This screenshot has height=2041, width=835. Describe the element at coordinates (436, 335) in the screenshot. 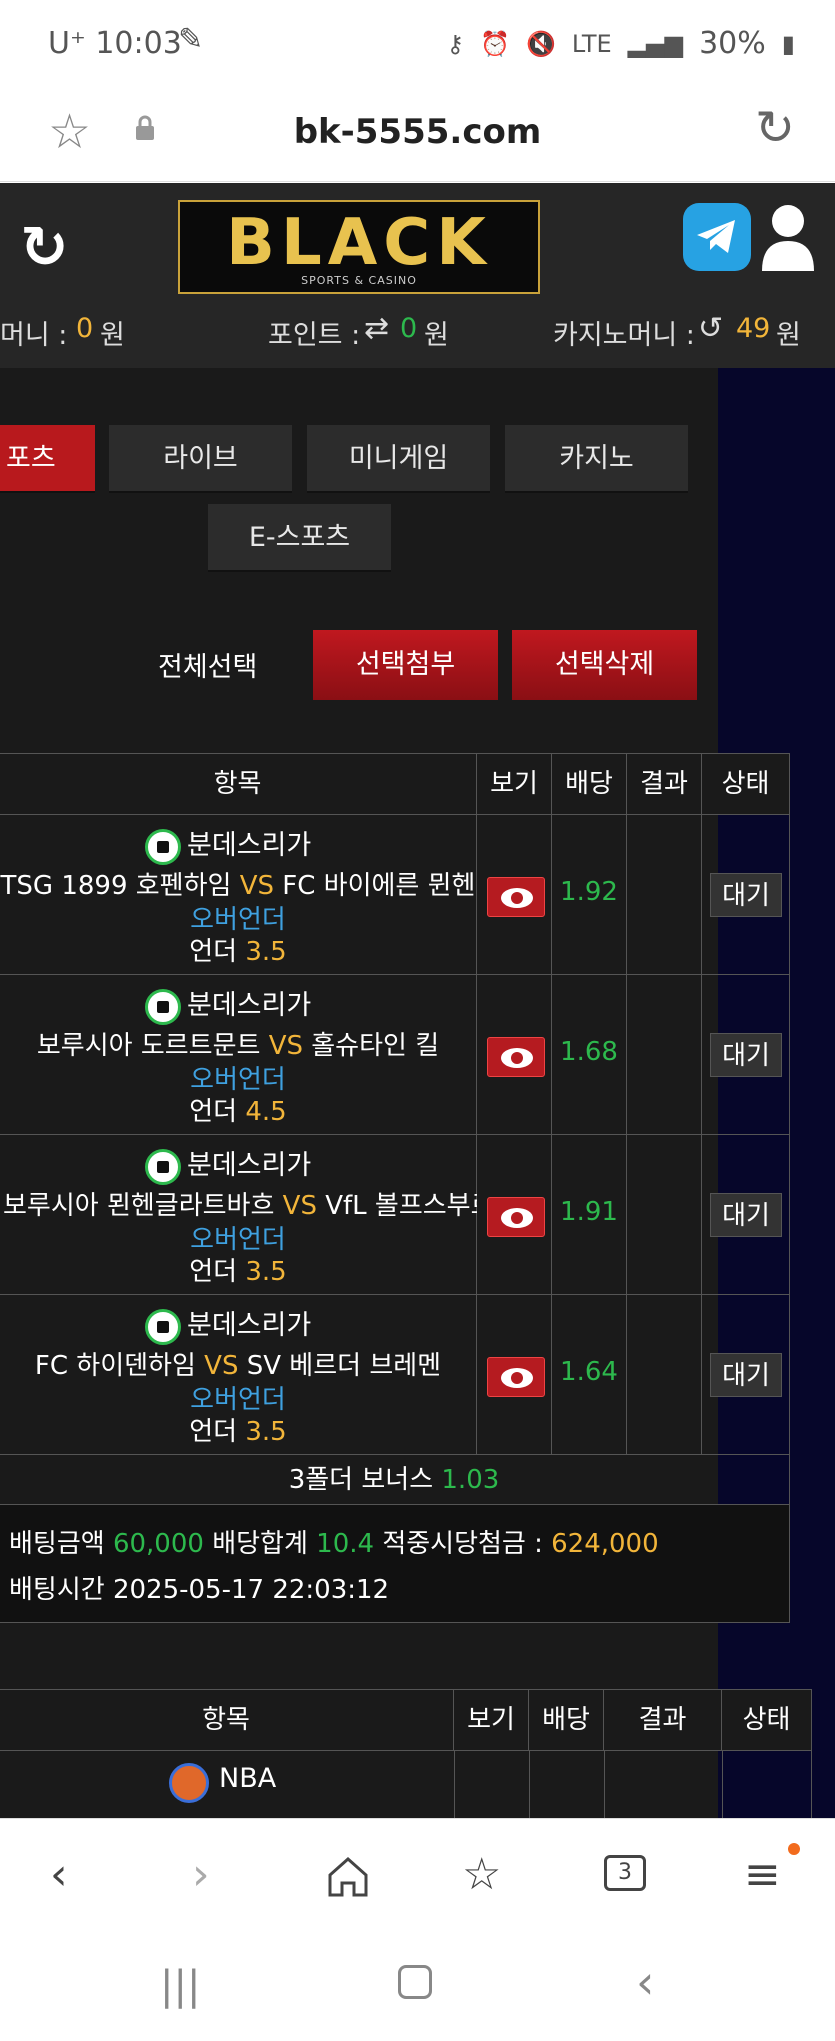

I see `point-unit: 원` at that location.